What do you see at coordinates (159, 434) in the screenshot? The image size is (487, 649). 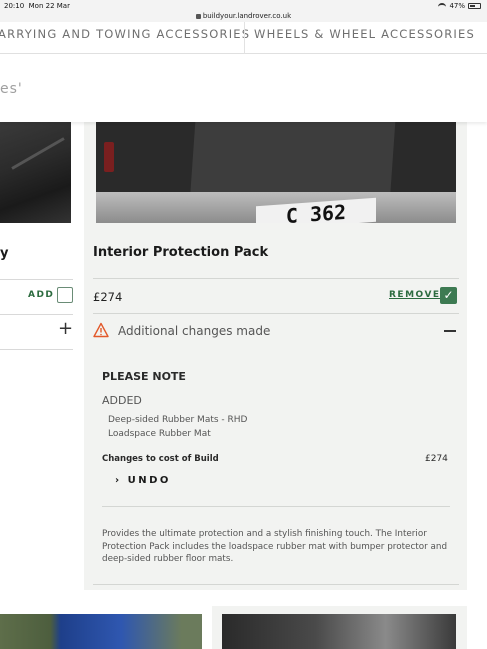 I see `added-item: Loadspace Rubber Mat` at bounding box center [159, 434].